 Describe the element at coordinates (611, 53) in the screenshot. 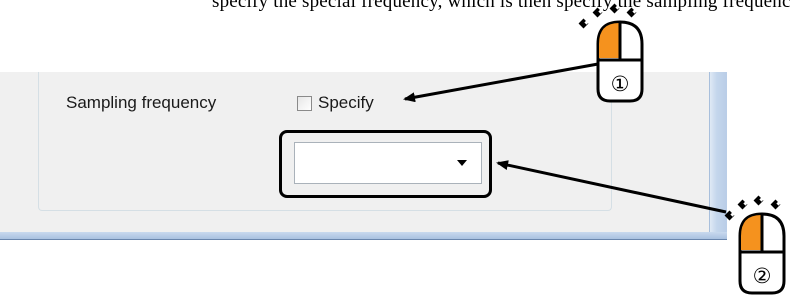

I see `mouse-icon-1: ①` at that location.